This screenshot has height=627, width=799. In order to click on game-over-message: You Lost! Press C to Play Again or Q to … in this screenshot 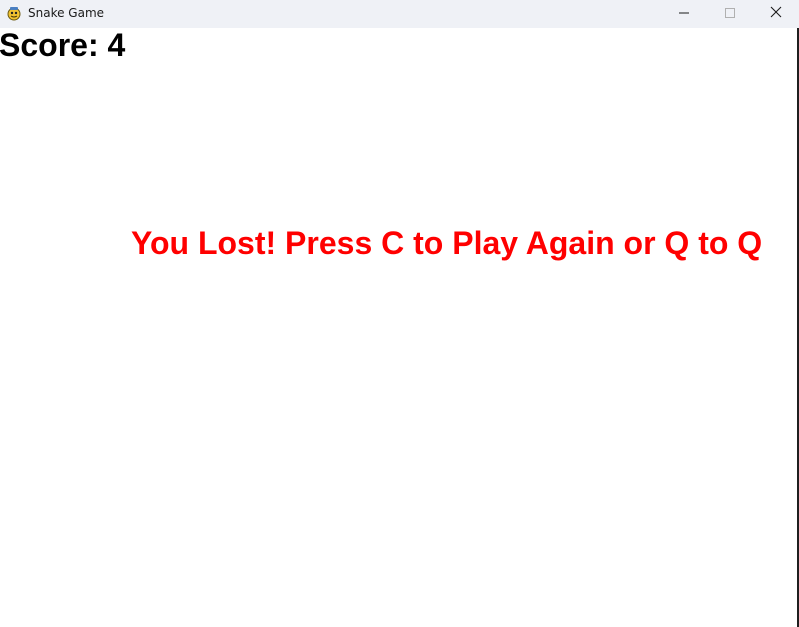, I will do `click(447, 243)`.